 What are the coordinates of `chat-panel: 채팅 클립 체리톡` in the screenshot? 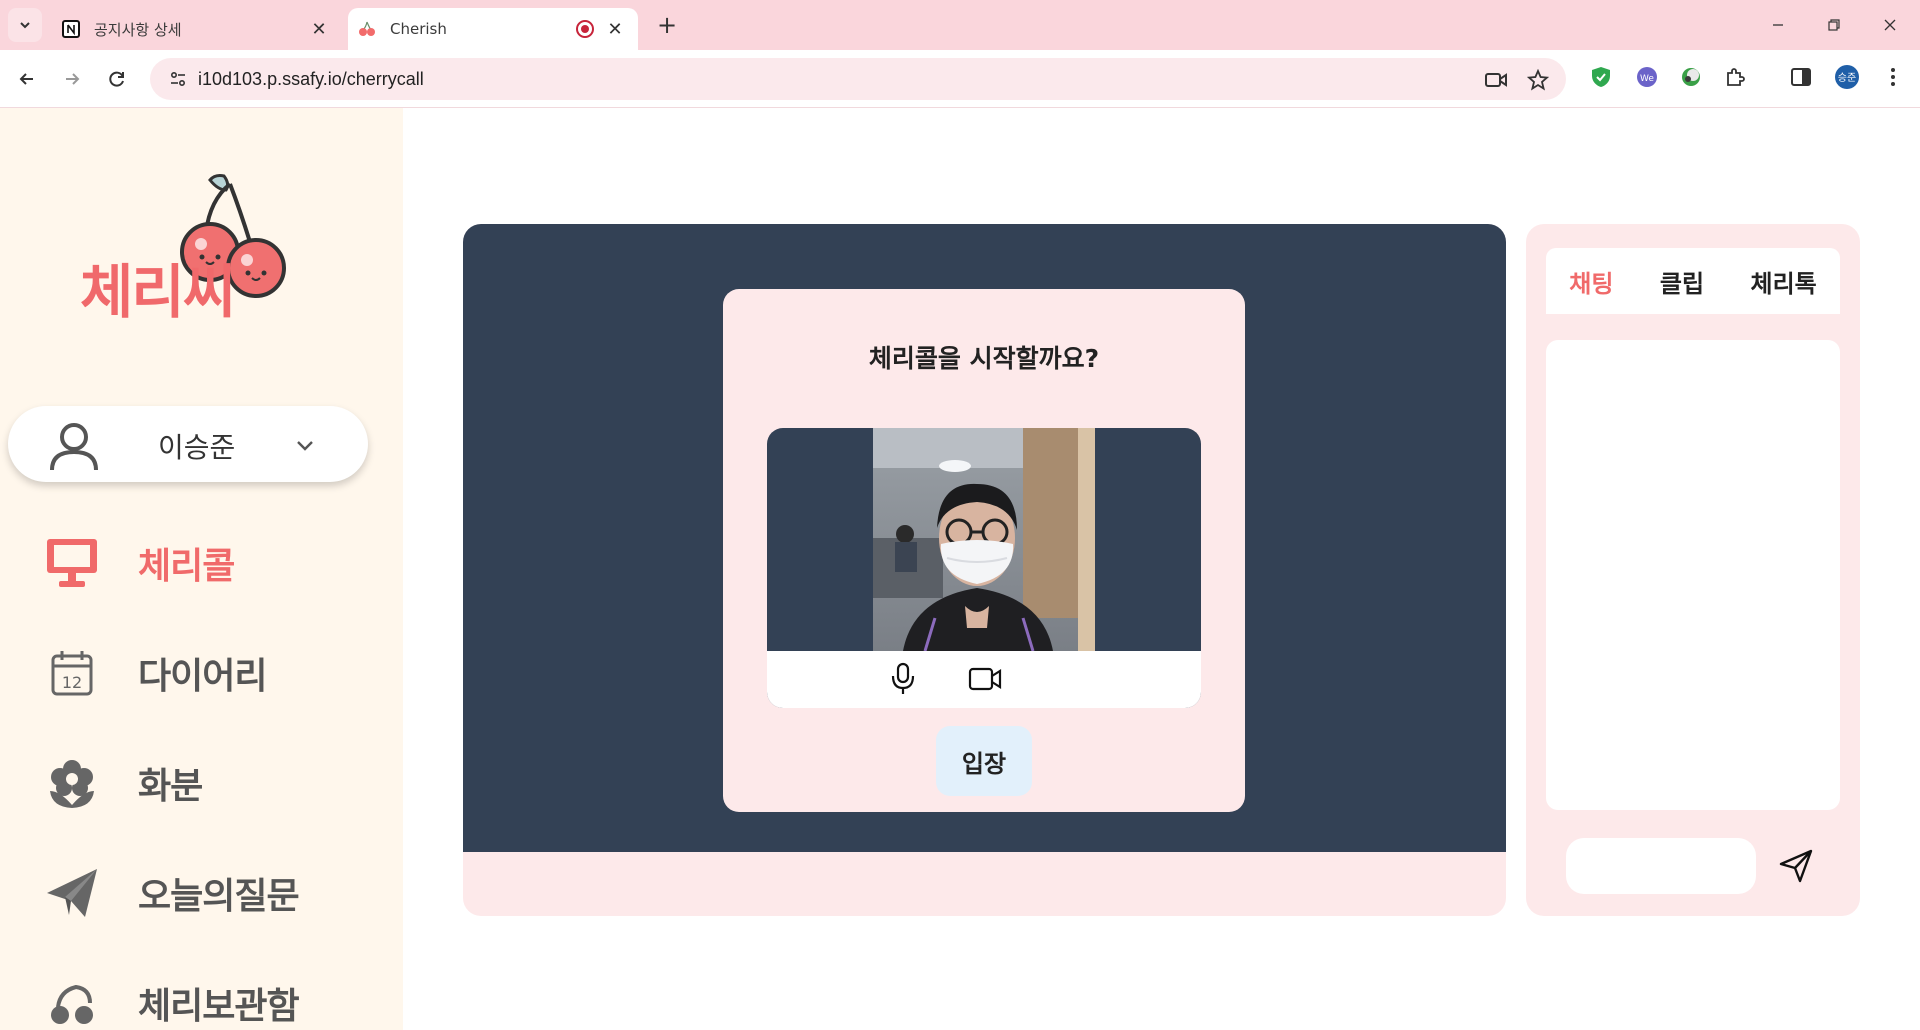 It's located at (1693, 570).